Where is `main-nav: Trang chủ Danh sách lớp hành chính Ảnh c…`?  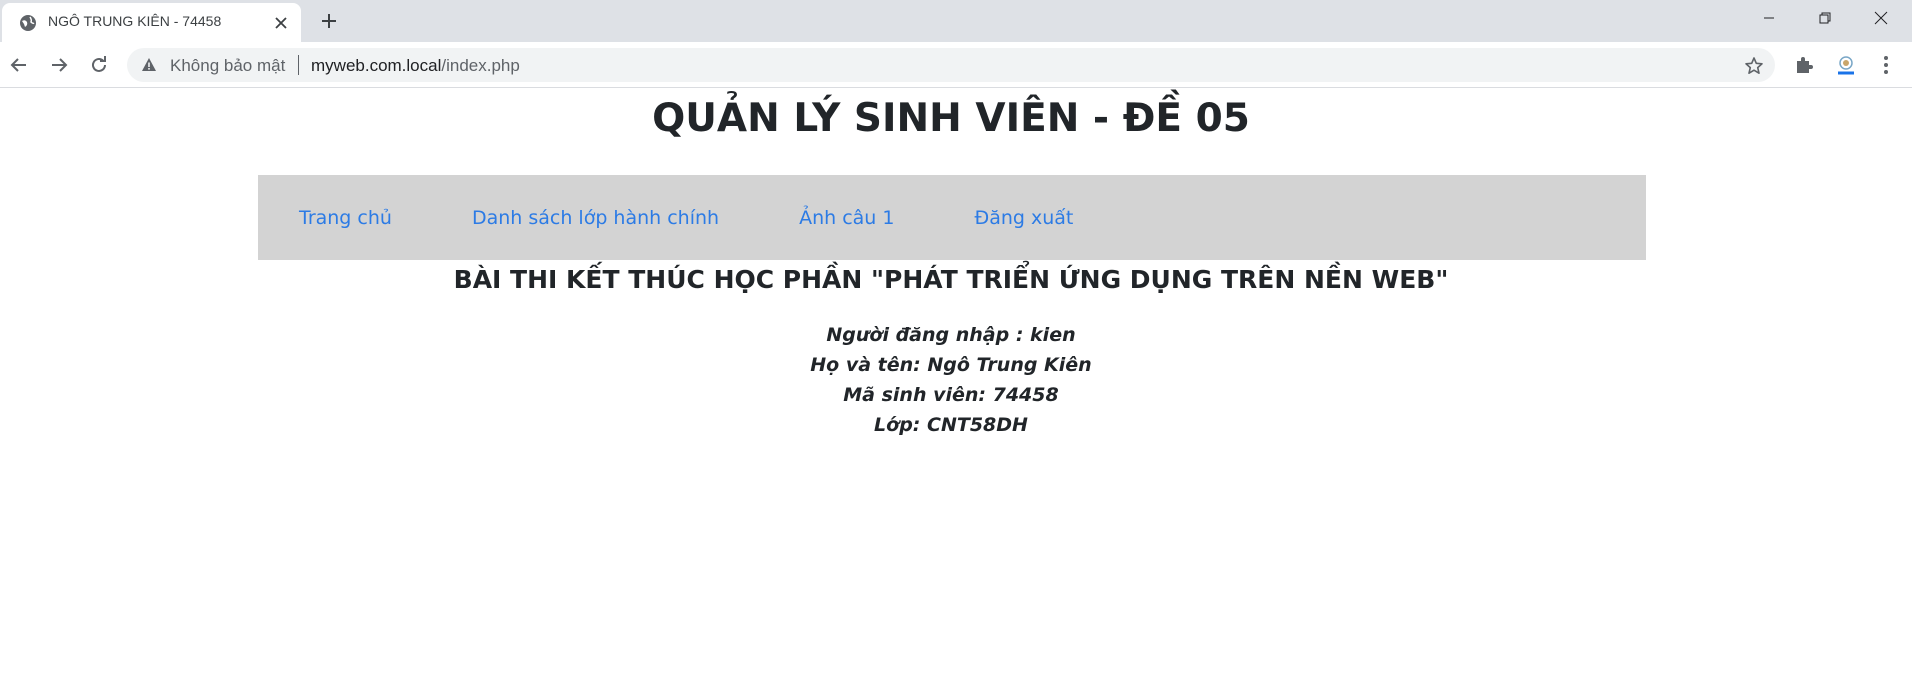
main-nav: Trang chủ Danh sách lớp hành chính Ảnh c… is located at coordinates (952, 217).